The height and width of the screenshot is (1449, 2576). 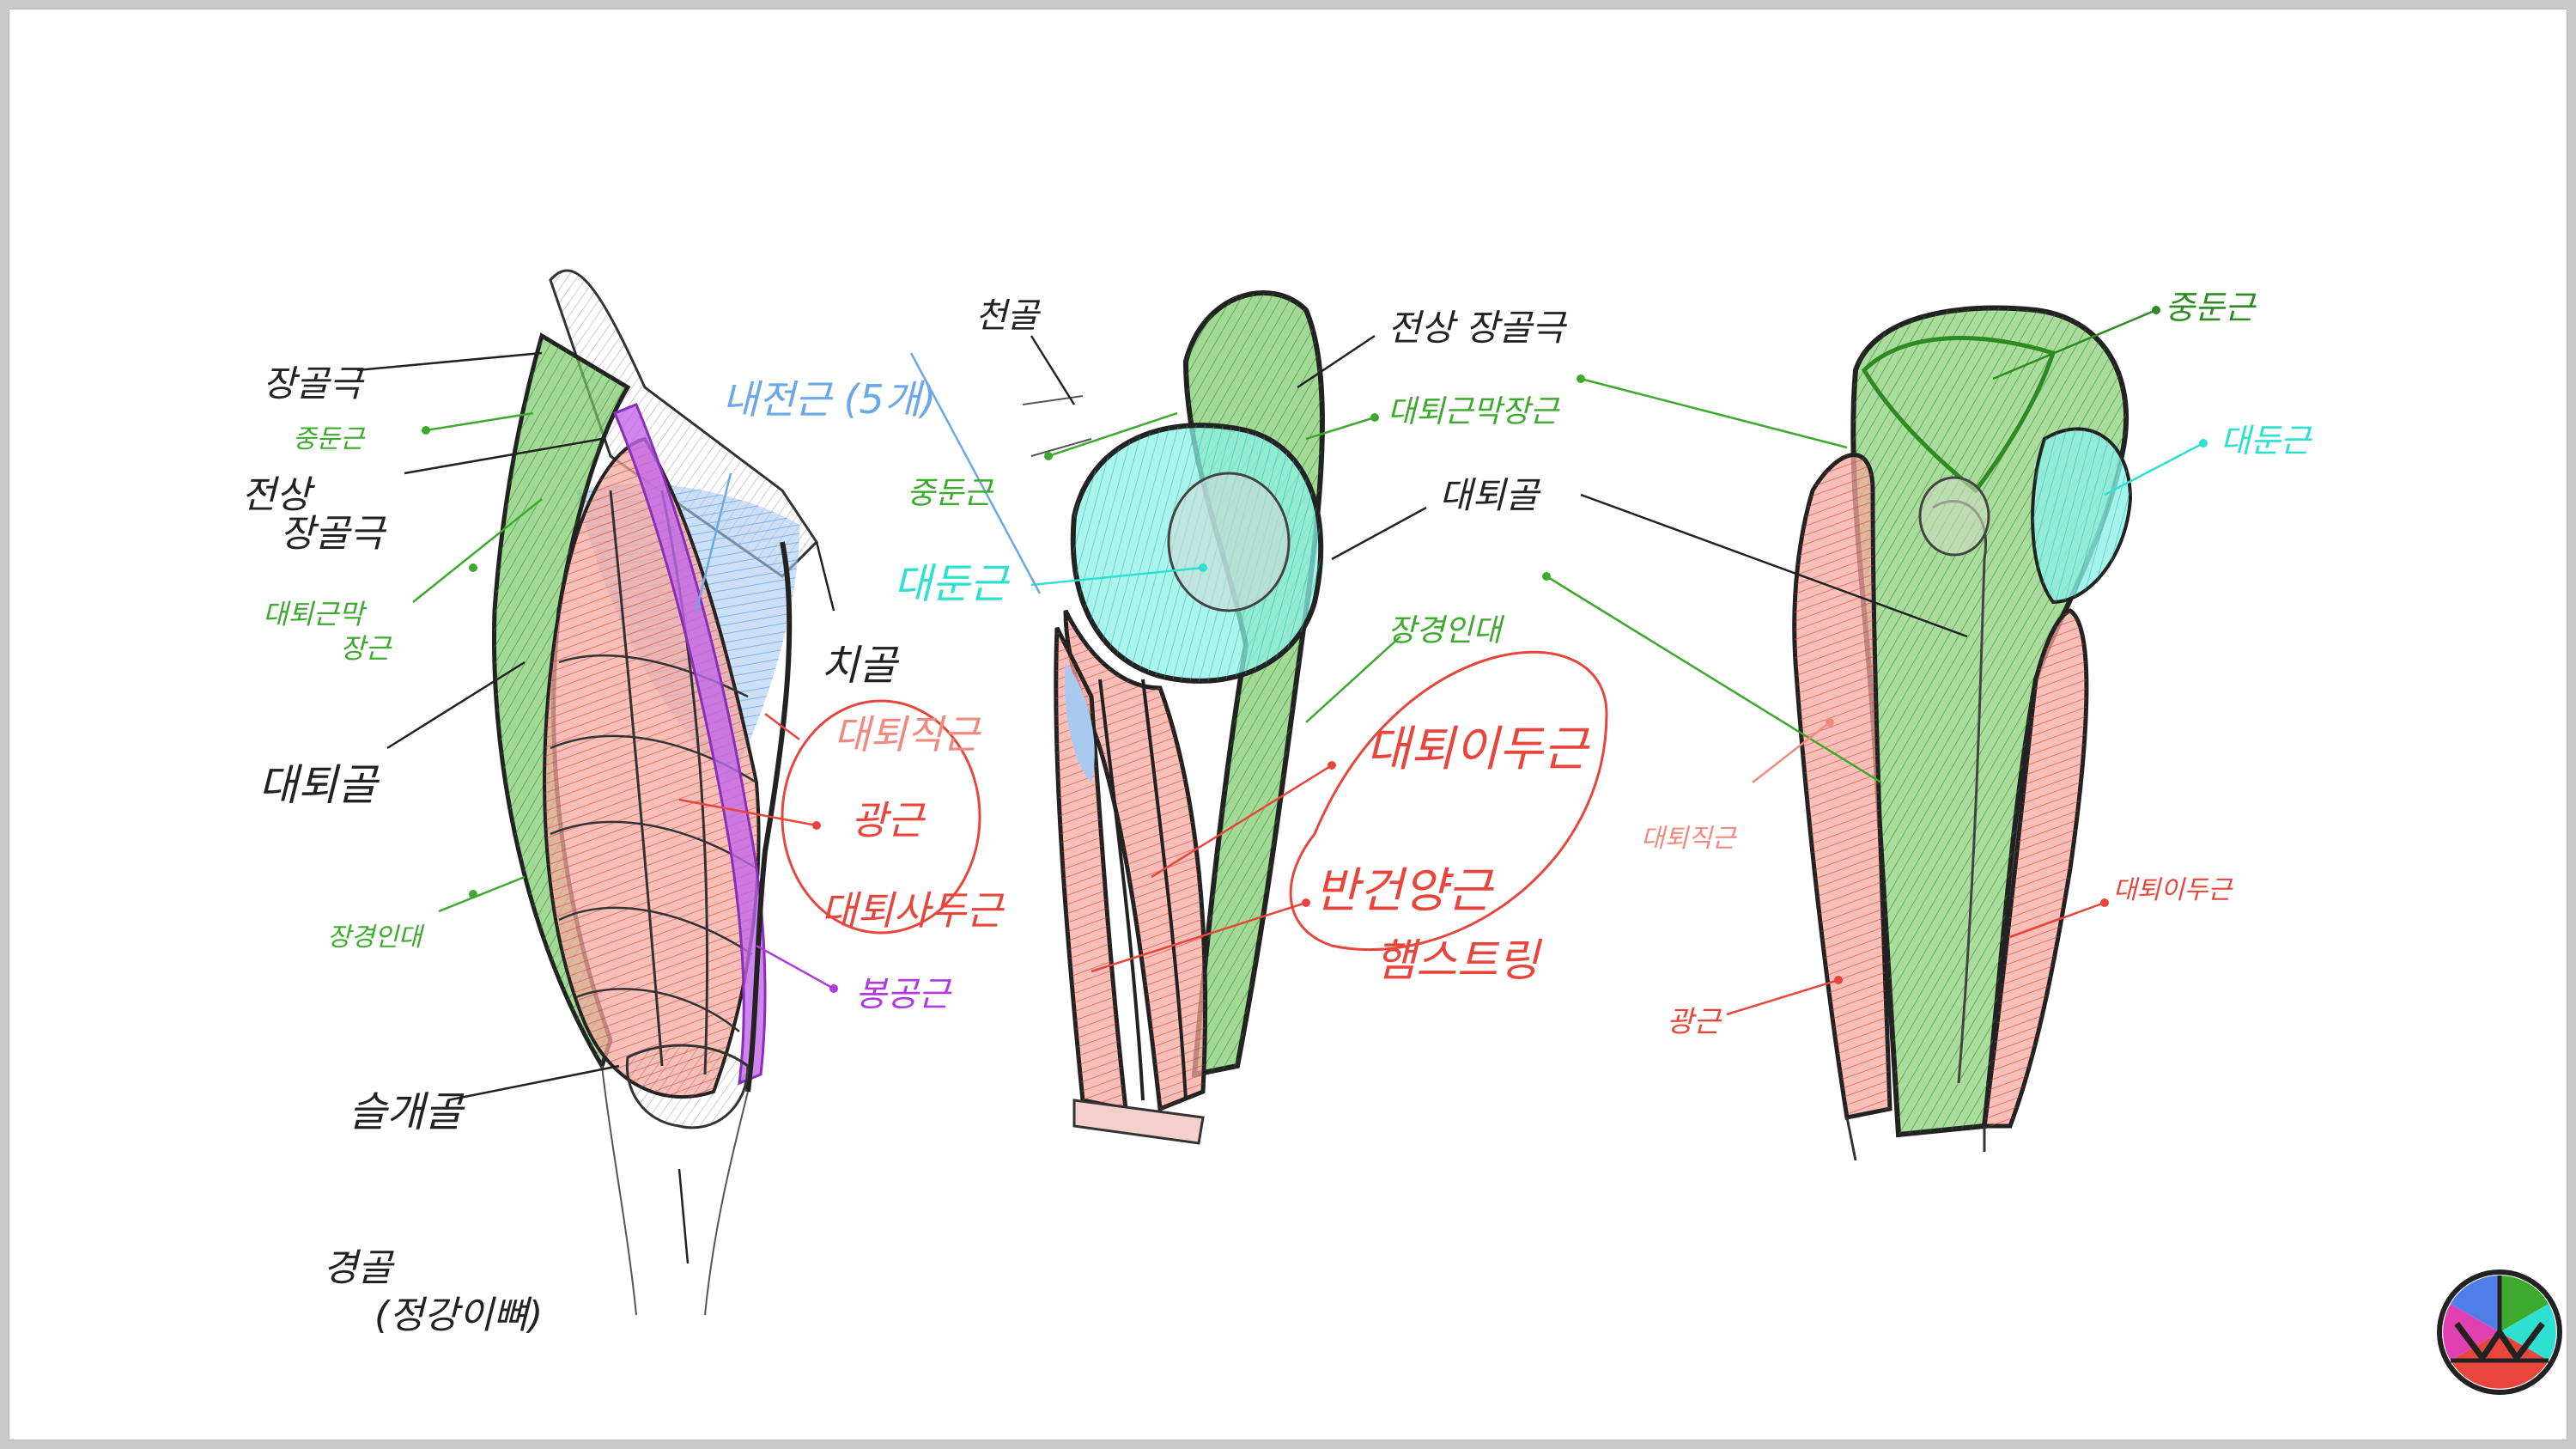 I want to click on label-pubis: 치골, so click(x=861, y=666).